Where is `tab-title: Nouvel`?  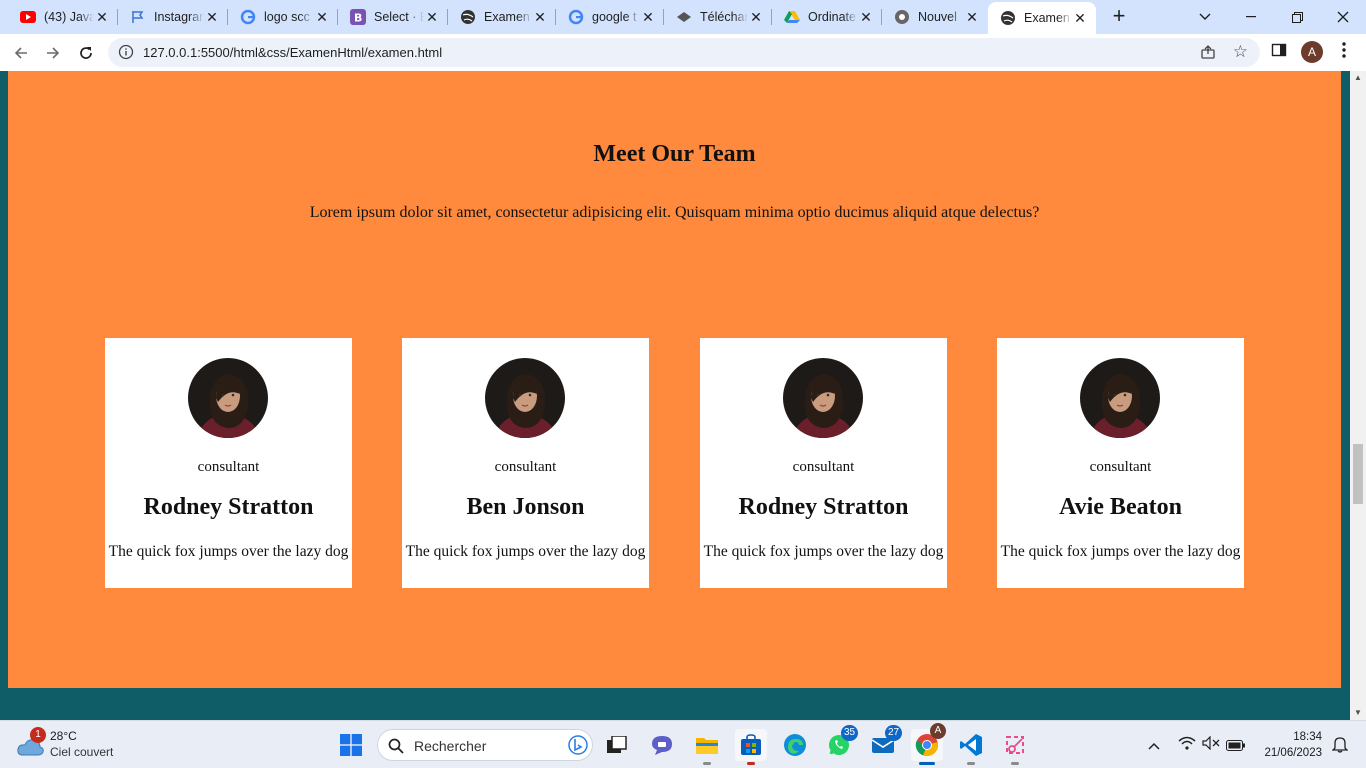 tab-title: Nouvel is located at coordinates (937, 17).